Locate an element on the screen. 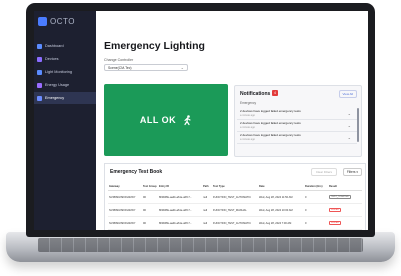  filters-button: Filters ▾ is located at coordinates (352, 172).